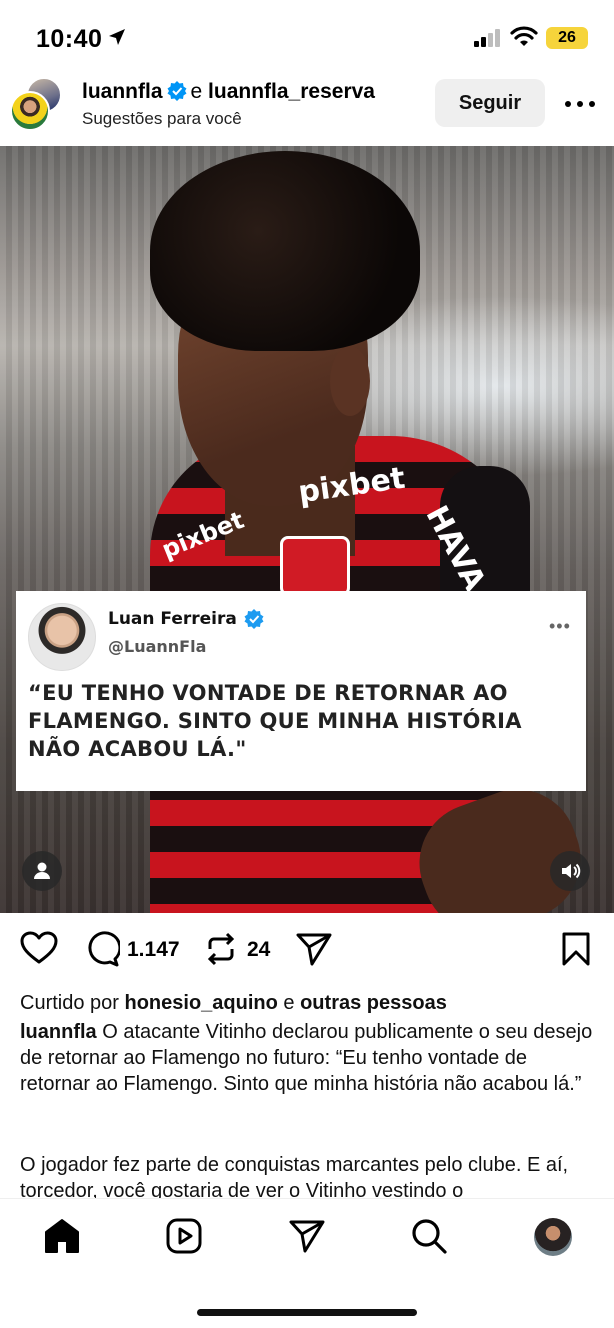  What do you see at coordinates (307, 1263) in the screenshot?
I see `bottom-navigation` at bounding box center [307, 1263].